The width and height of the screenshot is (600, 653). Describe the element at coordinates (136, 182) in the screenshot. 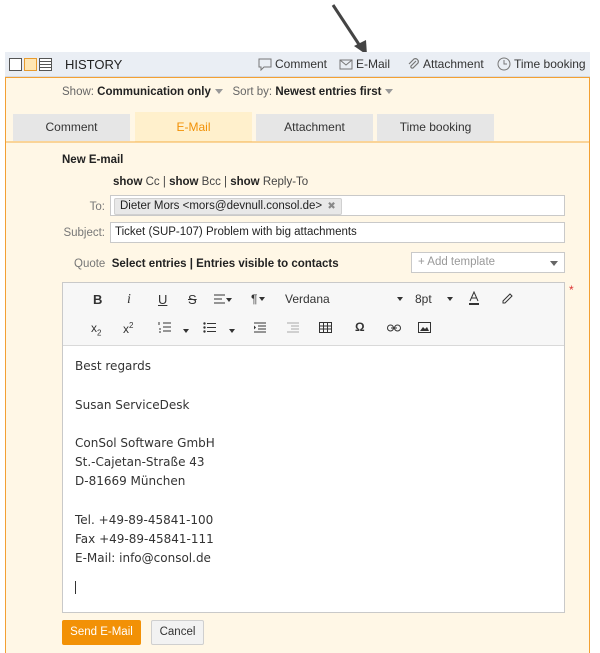

I see `show-cc-link: show Cc` at that location.